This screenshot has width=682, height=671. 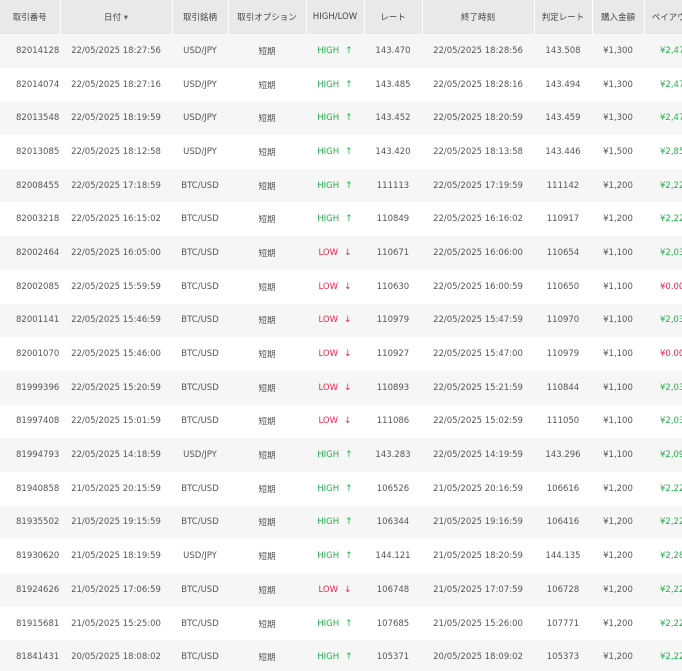 What do you see at coordinates (563, 17) in the screenshot?
I see `header-judge-rate: 判定レート` at bounding box center [563, 17].